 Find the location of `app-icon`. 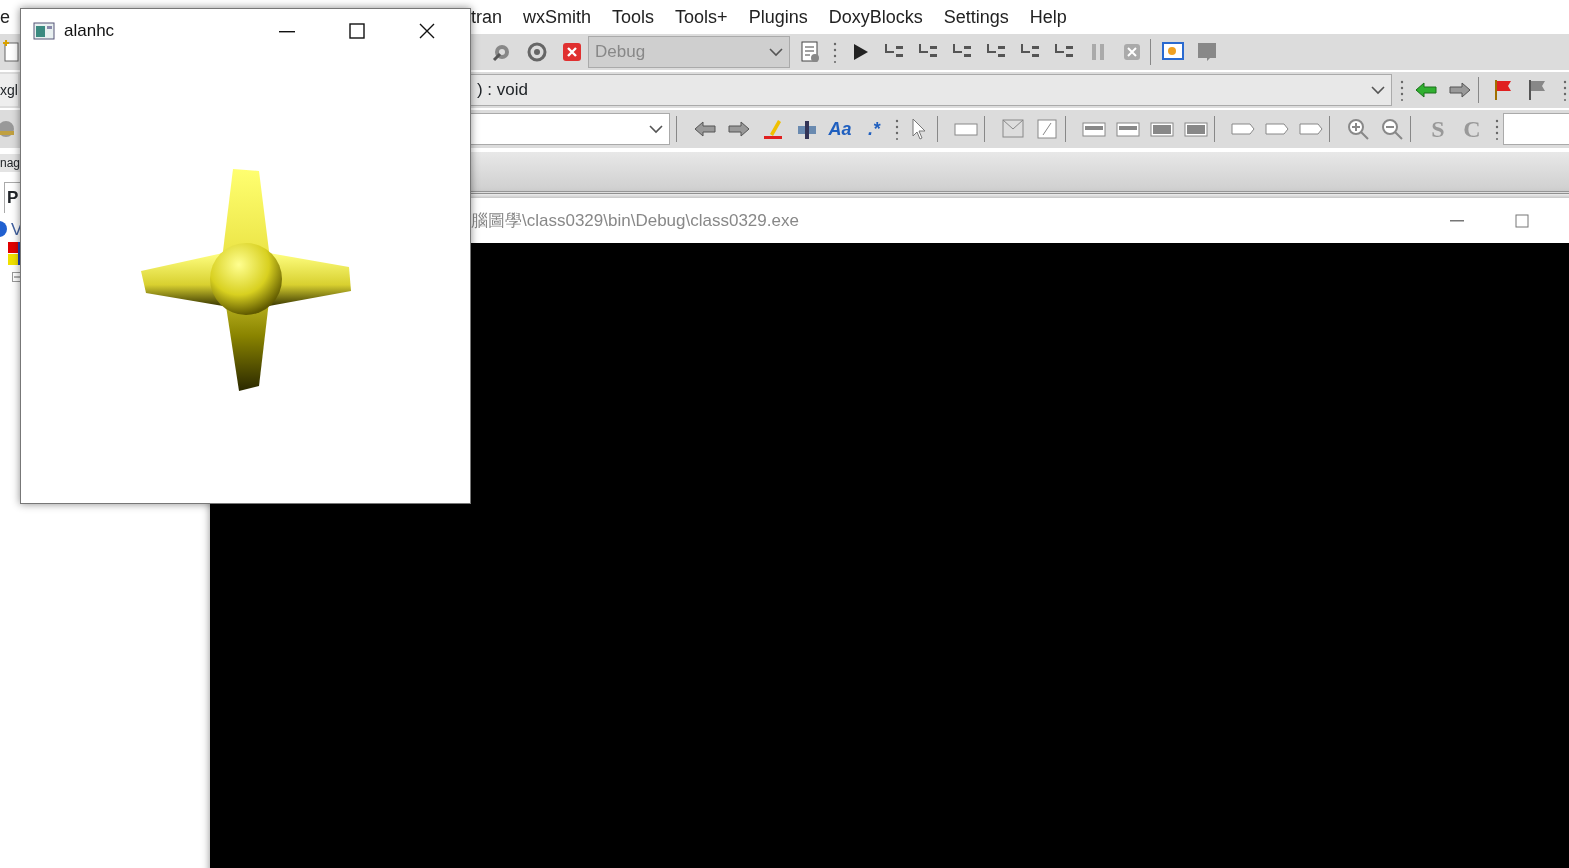

app-icon is located at coordinates (44, 31).